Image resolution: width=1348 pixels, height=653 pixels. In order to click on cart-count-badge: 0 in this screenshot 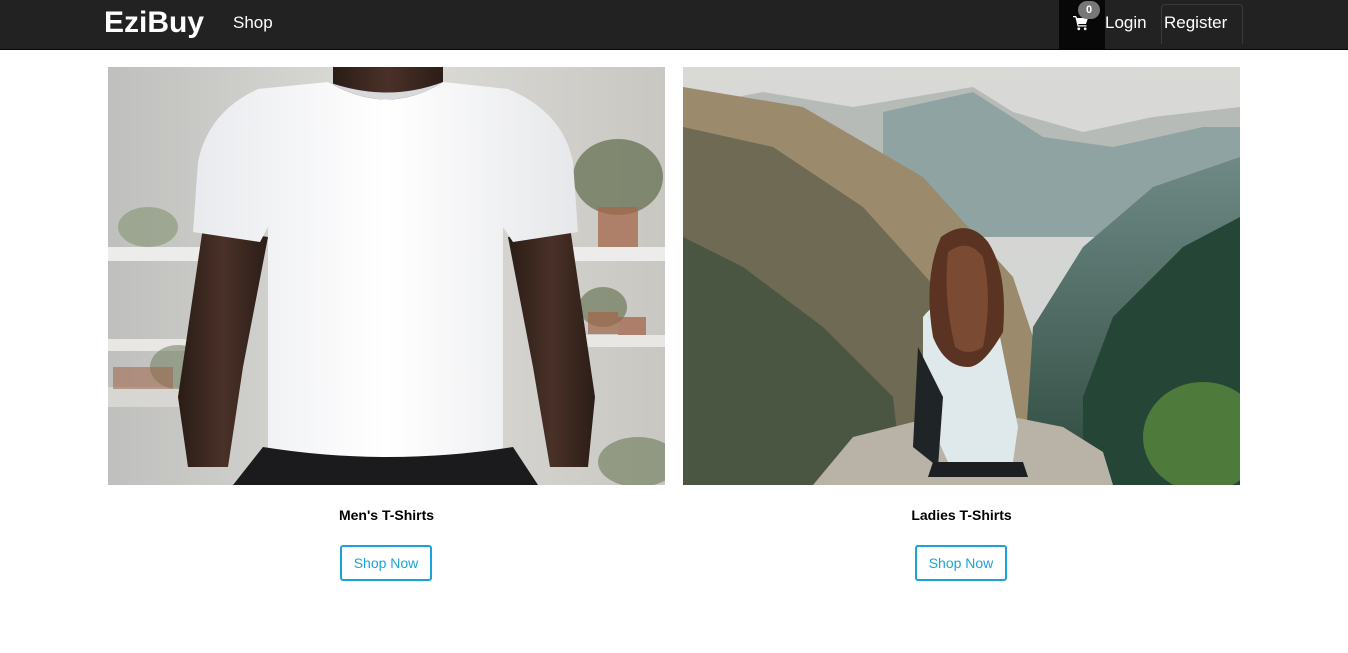, I will do `click(1089, 10)`.